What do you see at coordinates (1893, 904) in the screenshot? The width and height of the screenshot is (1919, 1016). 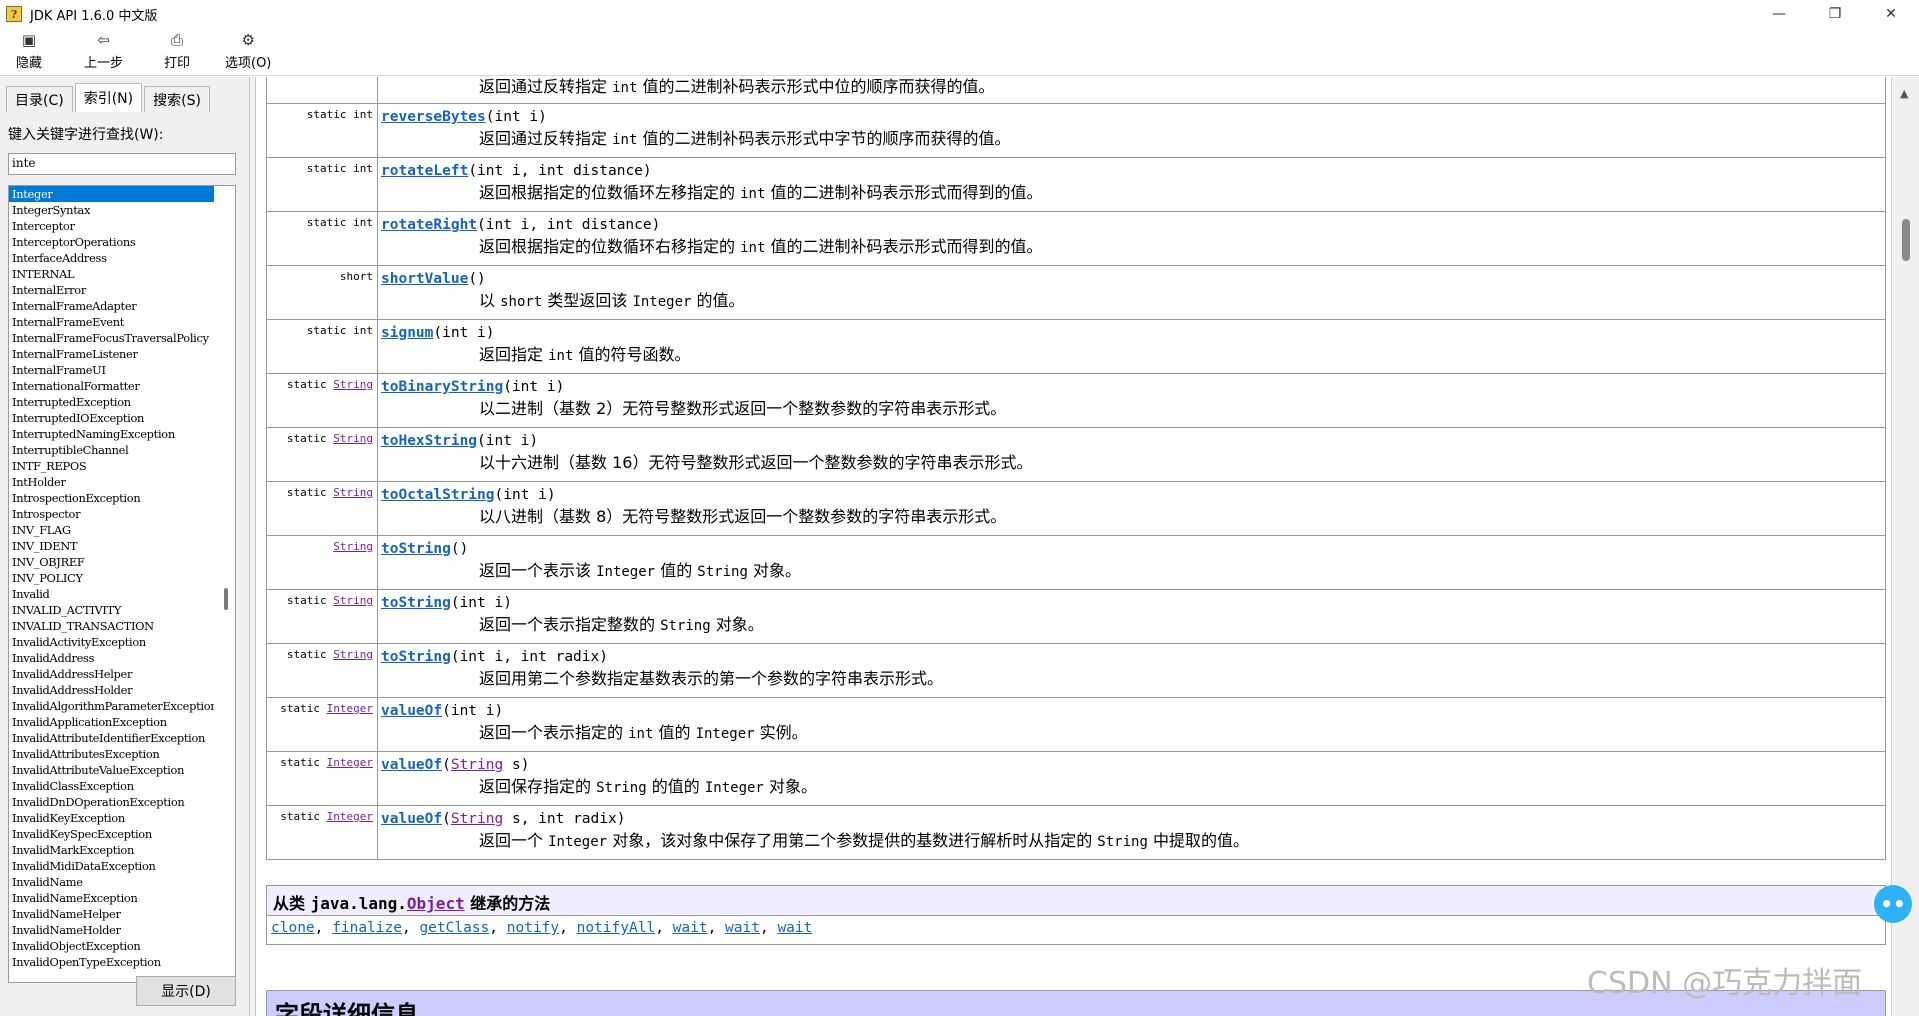 I see `assistant-chat-icon: ••` at bounding box center [1893, 904].